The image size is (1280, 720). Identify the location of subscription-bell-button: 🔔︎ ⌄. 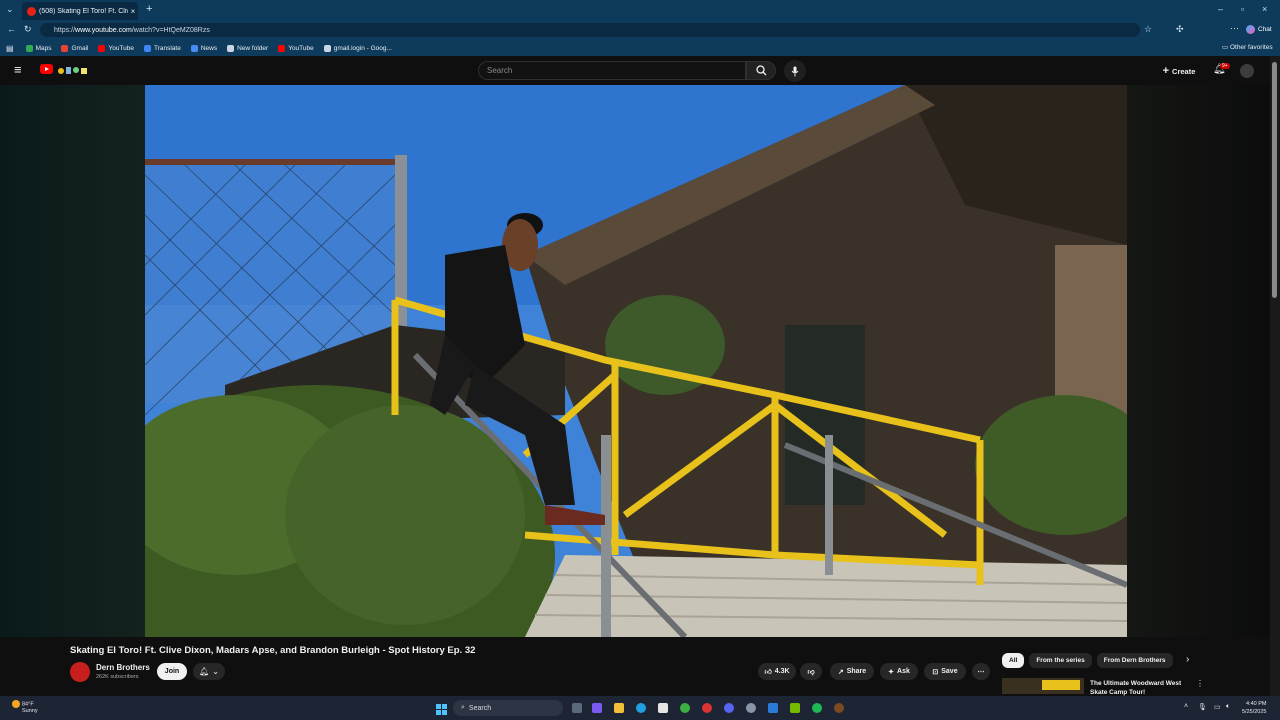
(209, 671).